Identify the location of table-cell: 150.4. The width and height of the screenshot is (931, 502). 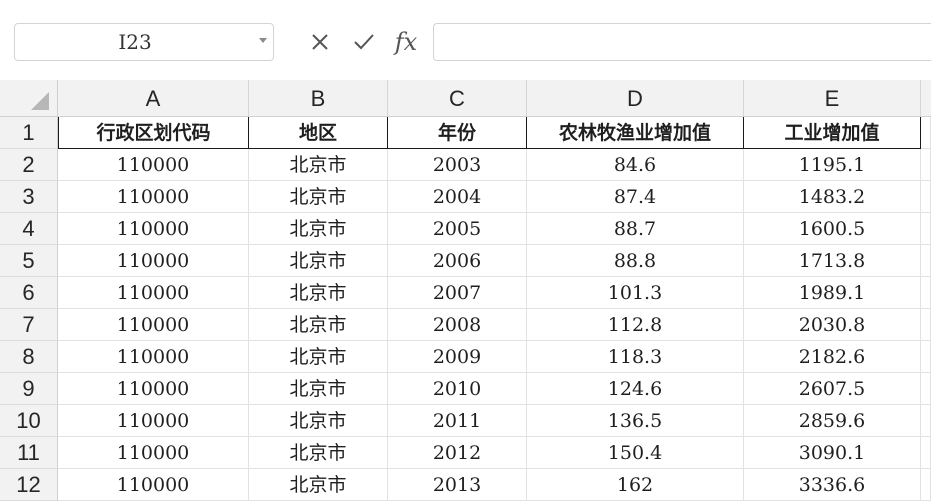
(635, 453).